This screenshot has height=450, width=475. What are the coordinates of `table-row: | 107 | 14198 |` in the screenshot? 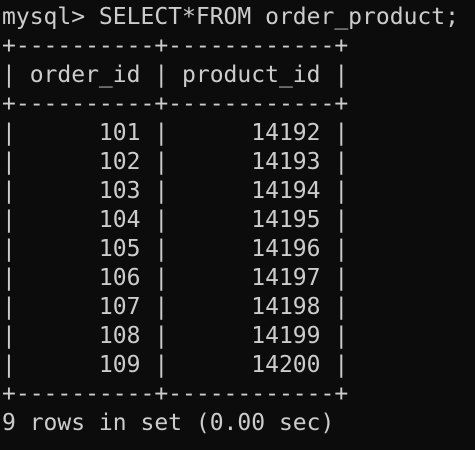 It's located at (175, 307).